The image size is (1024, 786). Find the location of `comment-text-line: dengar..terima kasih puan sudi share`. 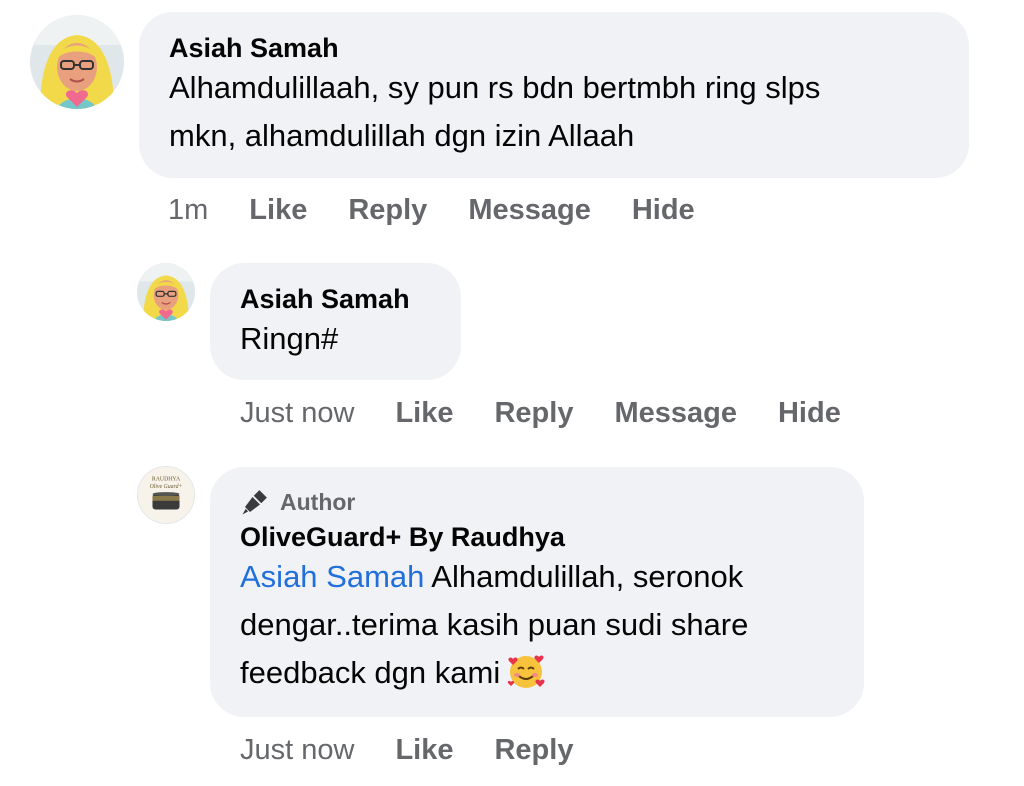

comment-text-line: dengar..terima kasih puan sudi share is located at coordinates (494, 624).